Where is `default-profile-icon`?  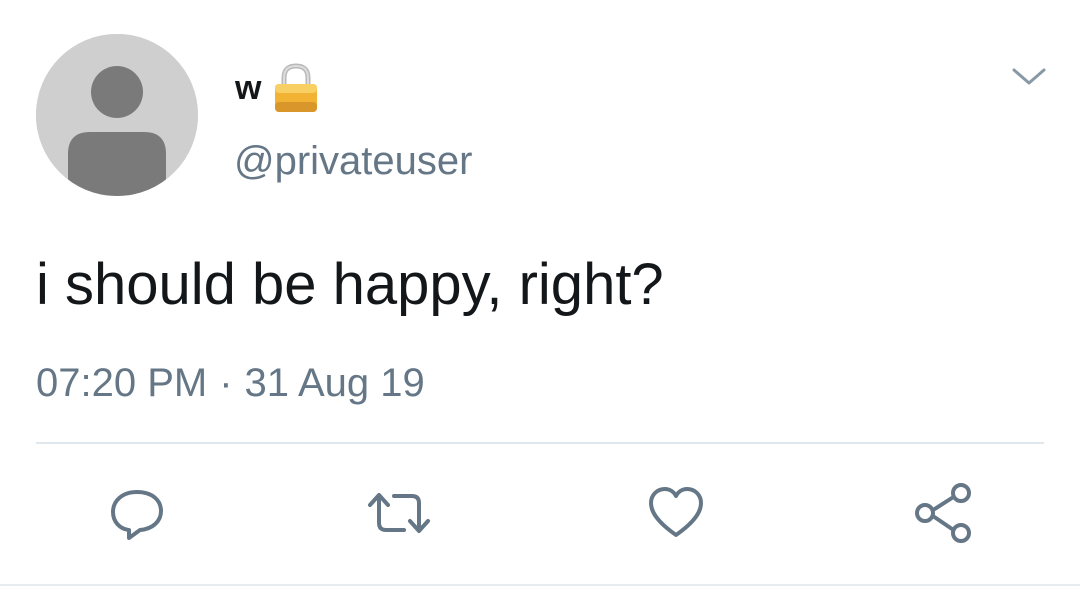
default-profile-icon is located at coordinates (117, 115).